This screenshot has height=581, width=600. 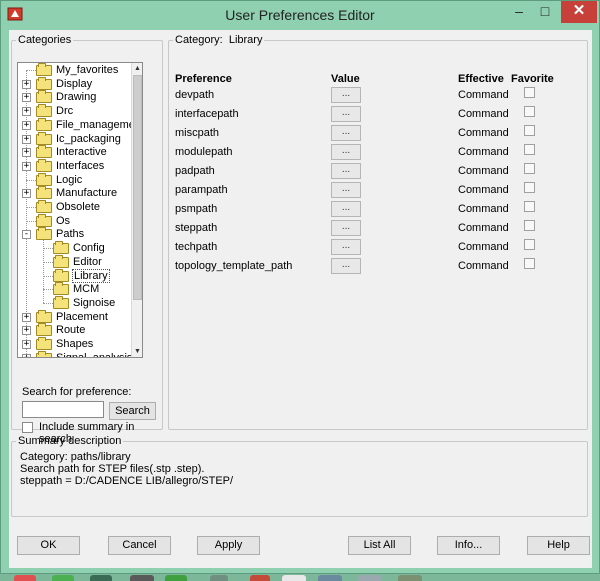 What do you see at coordinates (63, 409) in the screenshot?
I see `search-input` at bounding box center [63, 409].